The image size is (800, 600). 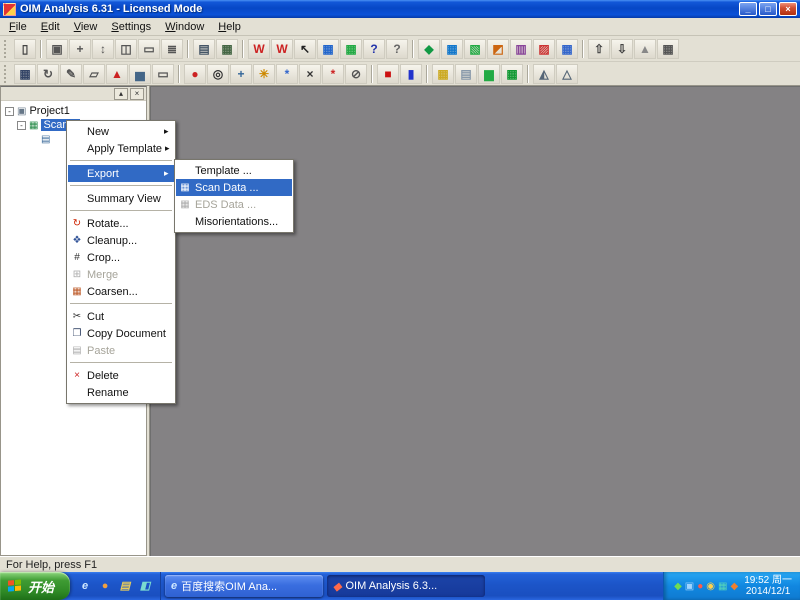 What do you see at coordinates (71, 73) in the screenshot?
I see `toolbar-button: ✎` at bounding box center [71, 73].